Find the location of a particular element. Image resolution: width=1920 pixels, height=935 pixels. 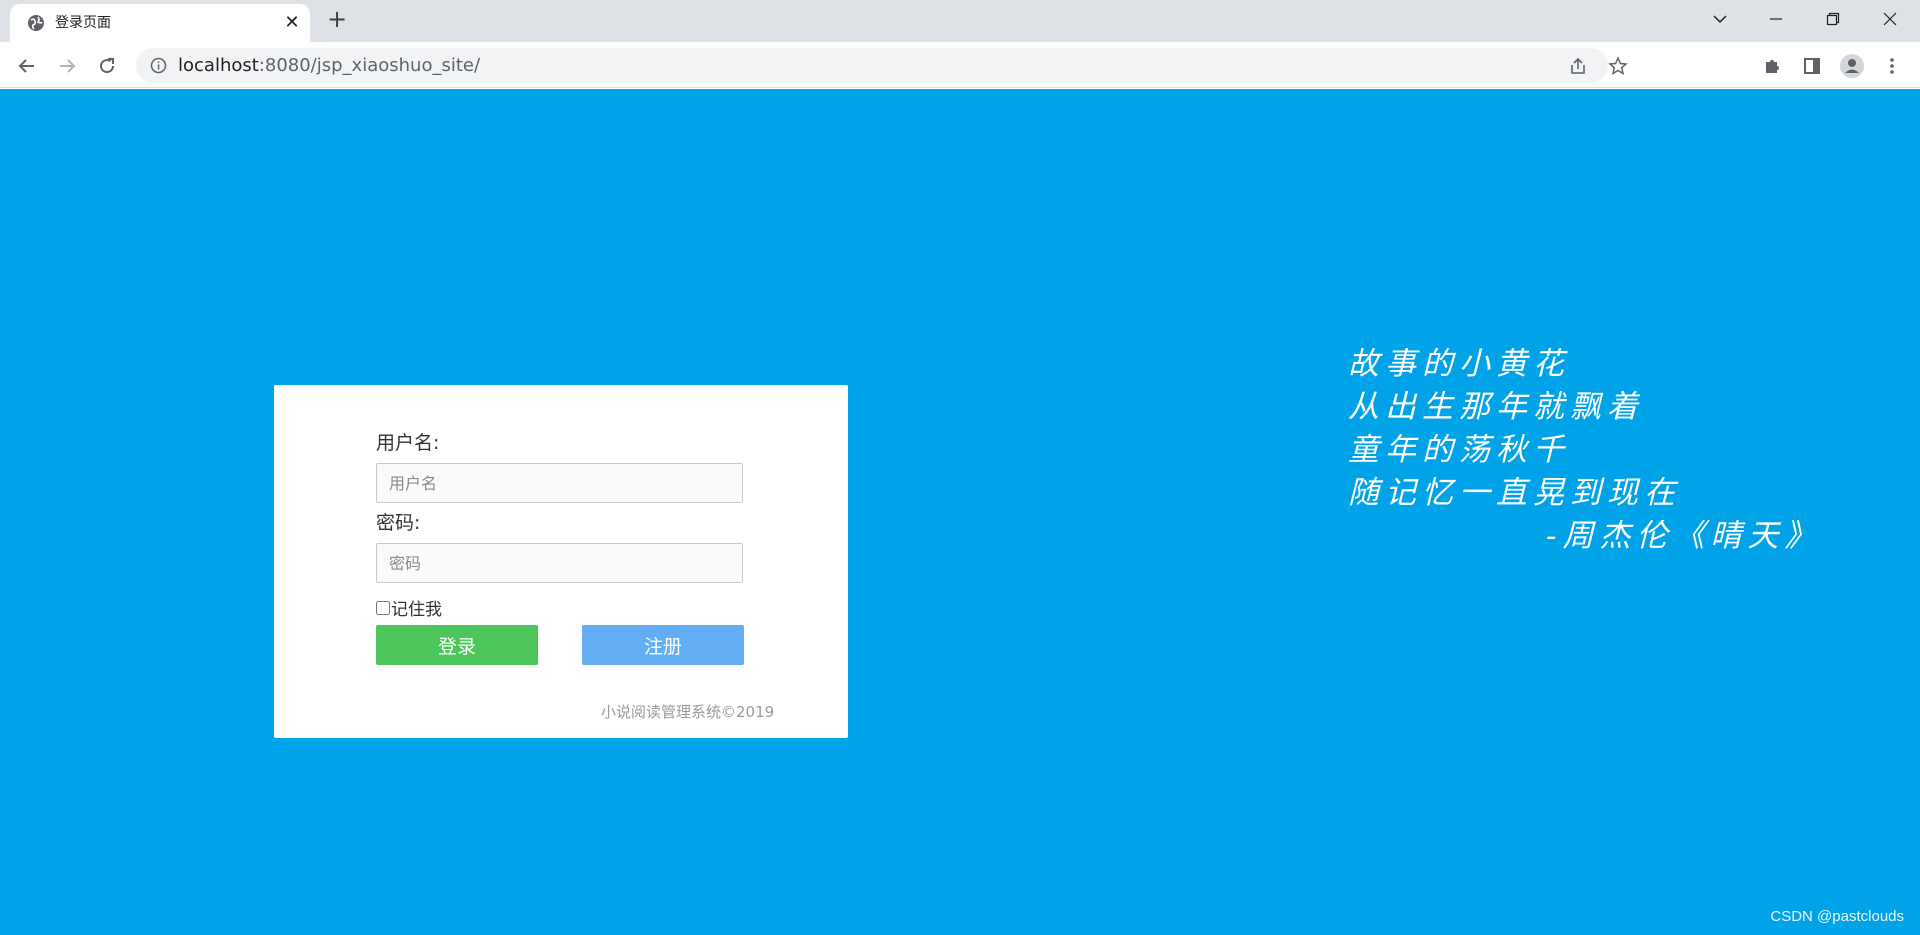

reload-button is located at coordinates (107, 66).